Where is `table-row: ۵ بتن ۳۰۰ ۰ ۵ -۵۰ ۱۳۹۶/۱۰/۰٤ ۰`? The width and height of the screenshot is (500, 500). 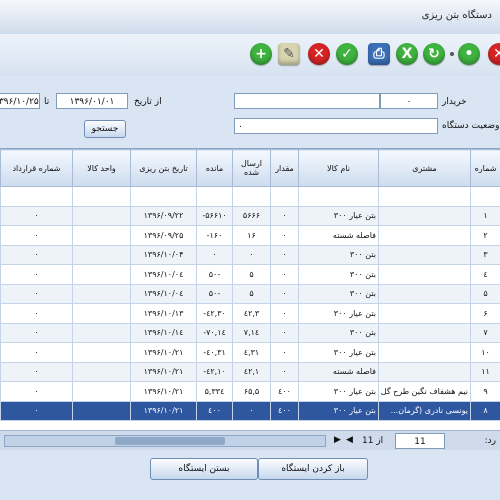
table-row: ۵ بتن ۳۰۰ ۰ ۵ -۵۰ ۱۳۹۶/۱۰/۰٤ ۰ is located at coordinates (250, 293).